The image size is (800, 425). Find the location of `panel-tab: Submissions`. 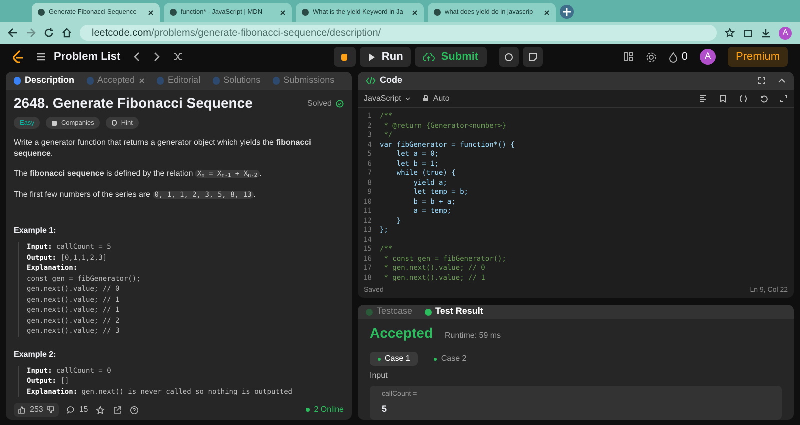

panel-tab: Submissions is located at coordinates (303, 81).